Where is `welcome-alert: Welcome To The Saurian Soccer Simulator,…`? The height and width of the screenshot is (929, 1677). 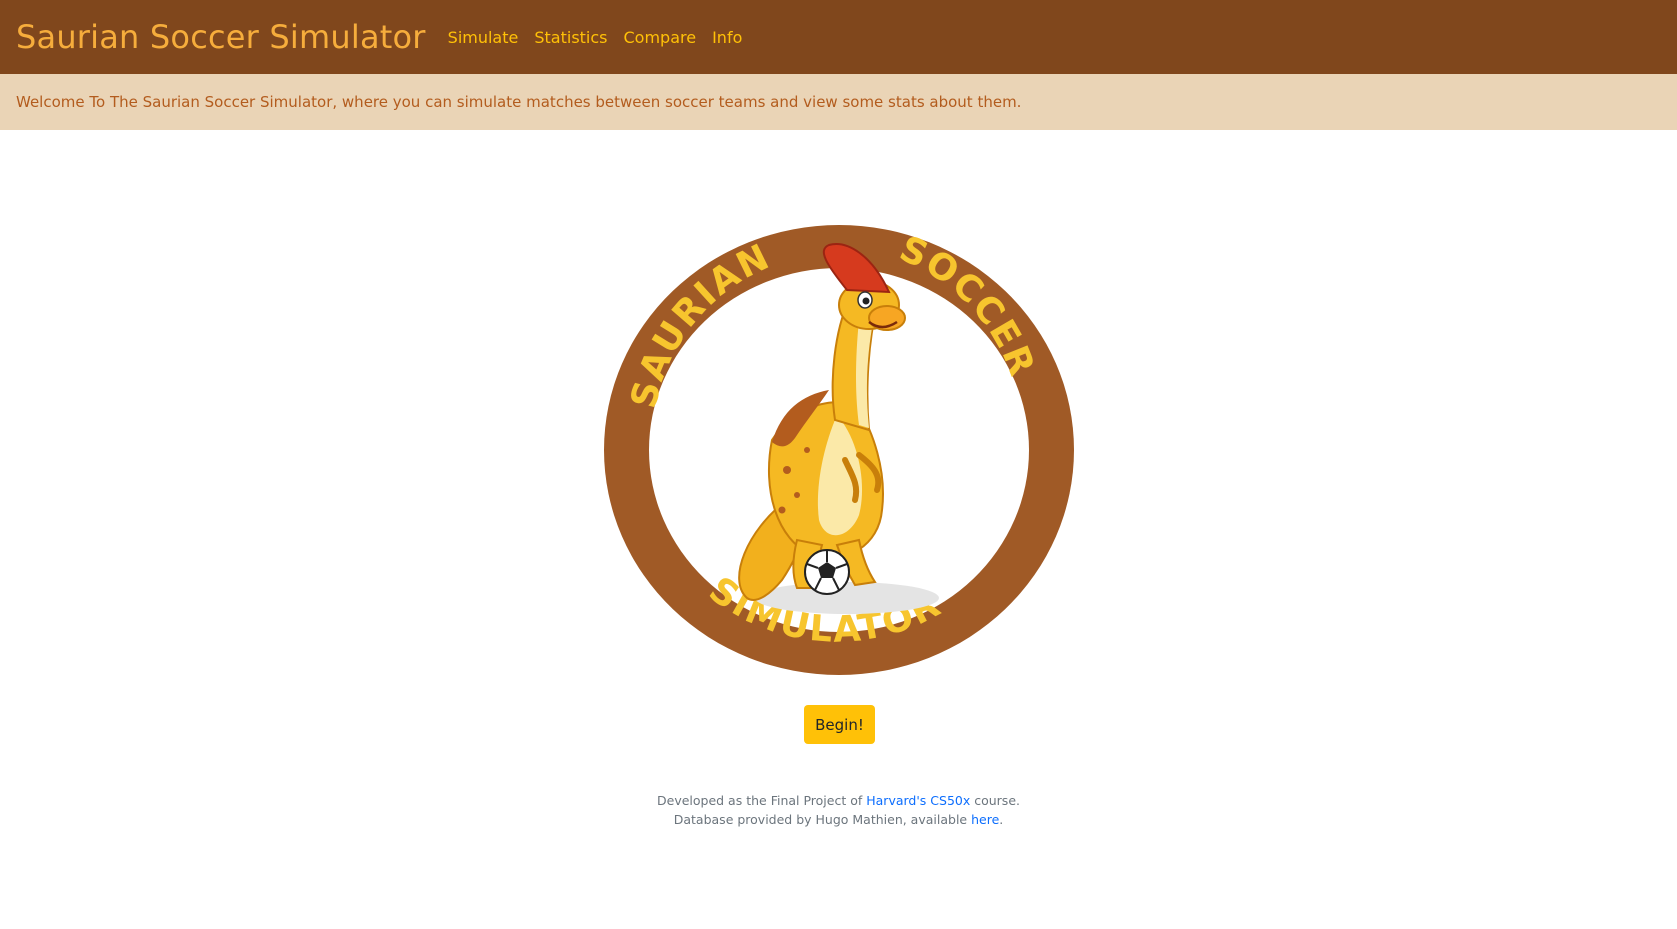 welcome-alert: Welcome To The Saurian Soccer Simulator,… is located at coordinates (838, 102).